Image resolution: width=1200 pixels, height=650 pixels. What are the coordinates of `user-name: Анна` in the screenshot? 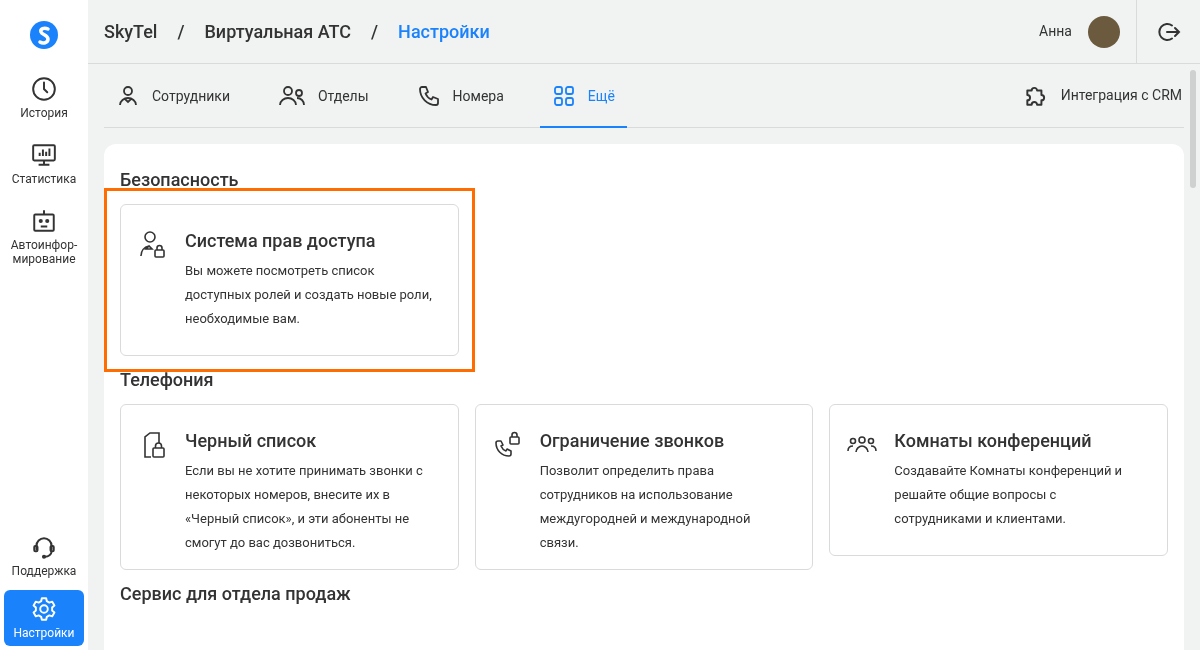 It's located at (1055, 31).